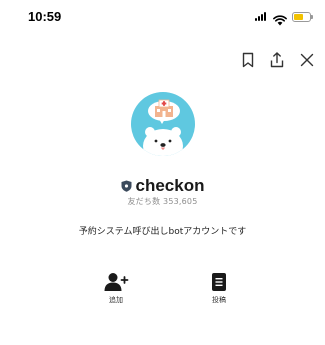 This screenshot has width=325, height=345. What do you see at coordinates (163, 124) in the screenshot?
I see `avatar` at bounding box center [163, 124].